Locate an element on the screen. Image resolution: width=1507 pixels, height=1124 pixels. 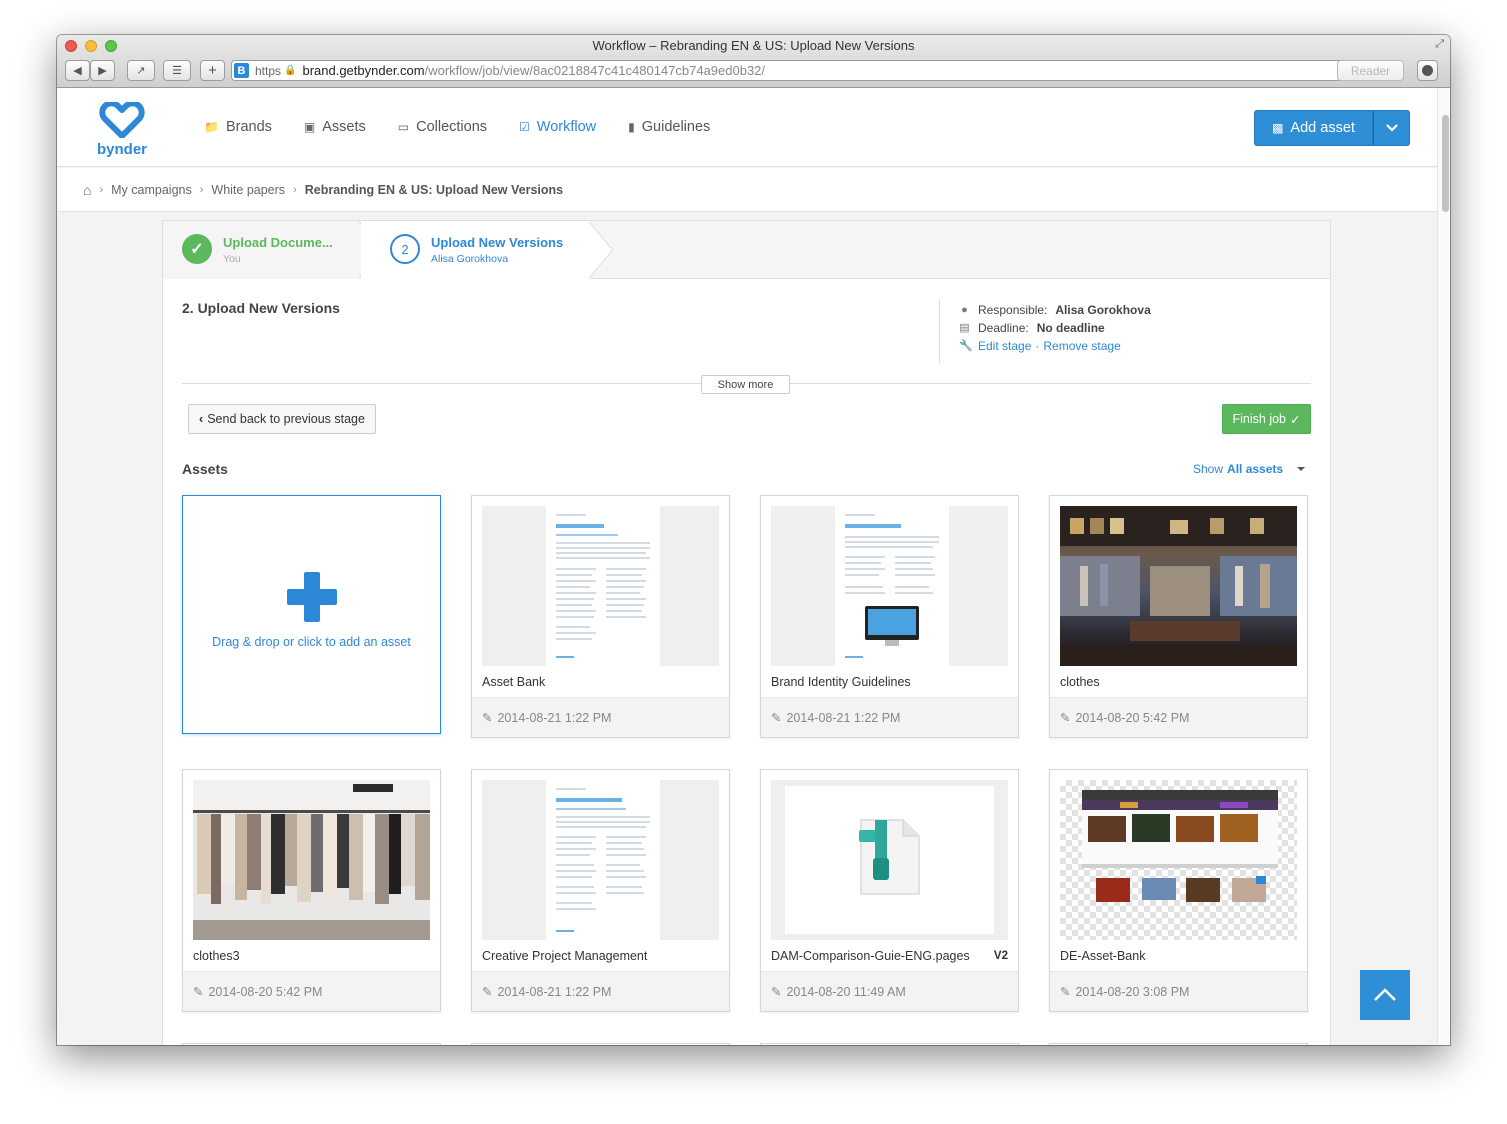
finish-job-label: Finish job is located at coordinates (1259, 419).